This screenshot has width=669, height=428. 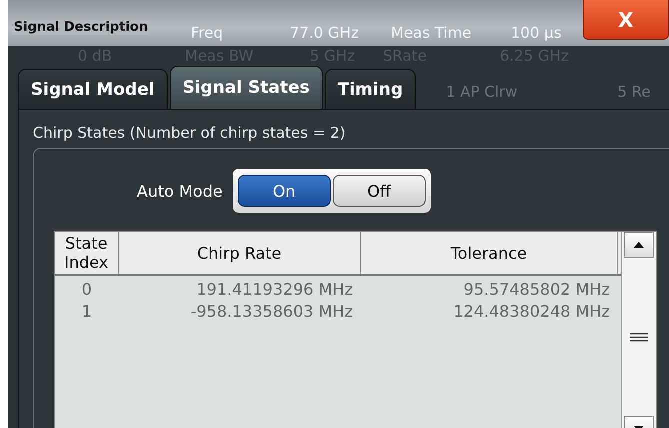 What do you see at coordinates (379, 191) in the screenshot?
I see `toggle-option: Off` at bounding box center [379, 191].